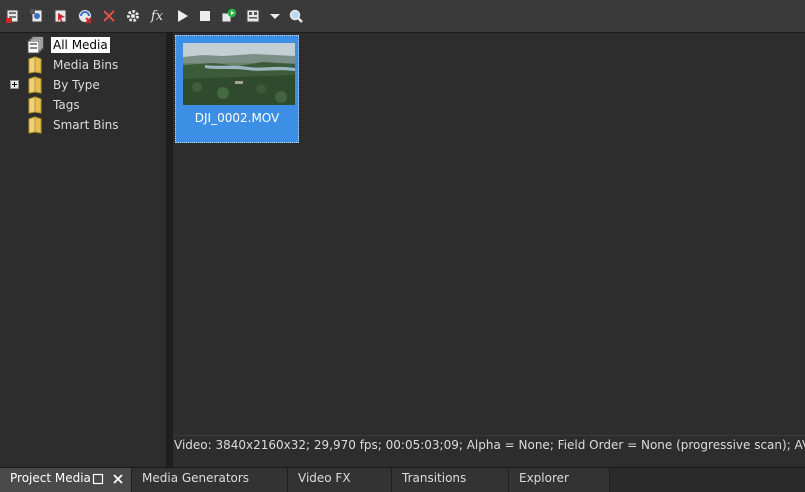  I want to click on views-icon, so click(253, 16).